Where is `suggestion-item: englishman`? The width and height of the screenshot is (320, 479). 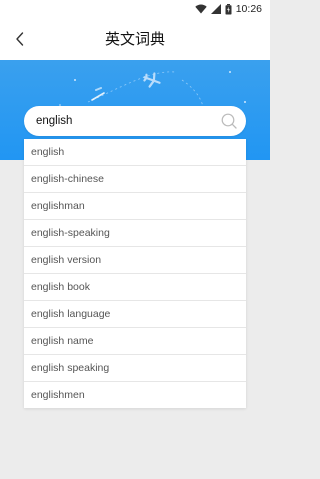
suggestion-item: englishman is located at coordinates (135, 206).